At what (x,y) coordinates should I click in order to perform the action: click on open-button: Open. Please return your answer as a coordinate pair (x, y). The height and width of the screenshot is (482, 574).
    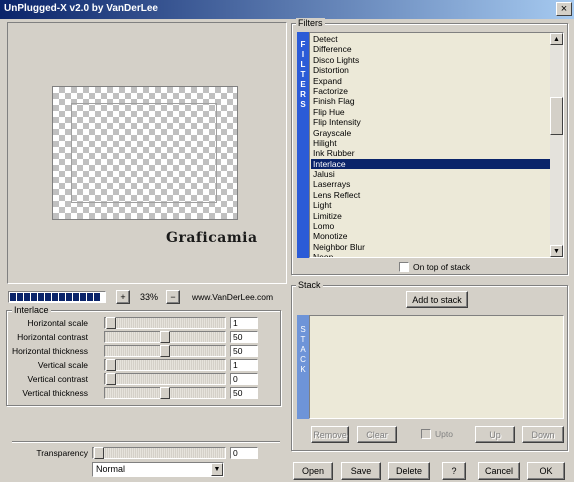
    Looking at the image, I should click on (313, 471).